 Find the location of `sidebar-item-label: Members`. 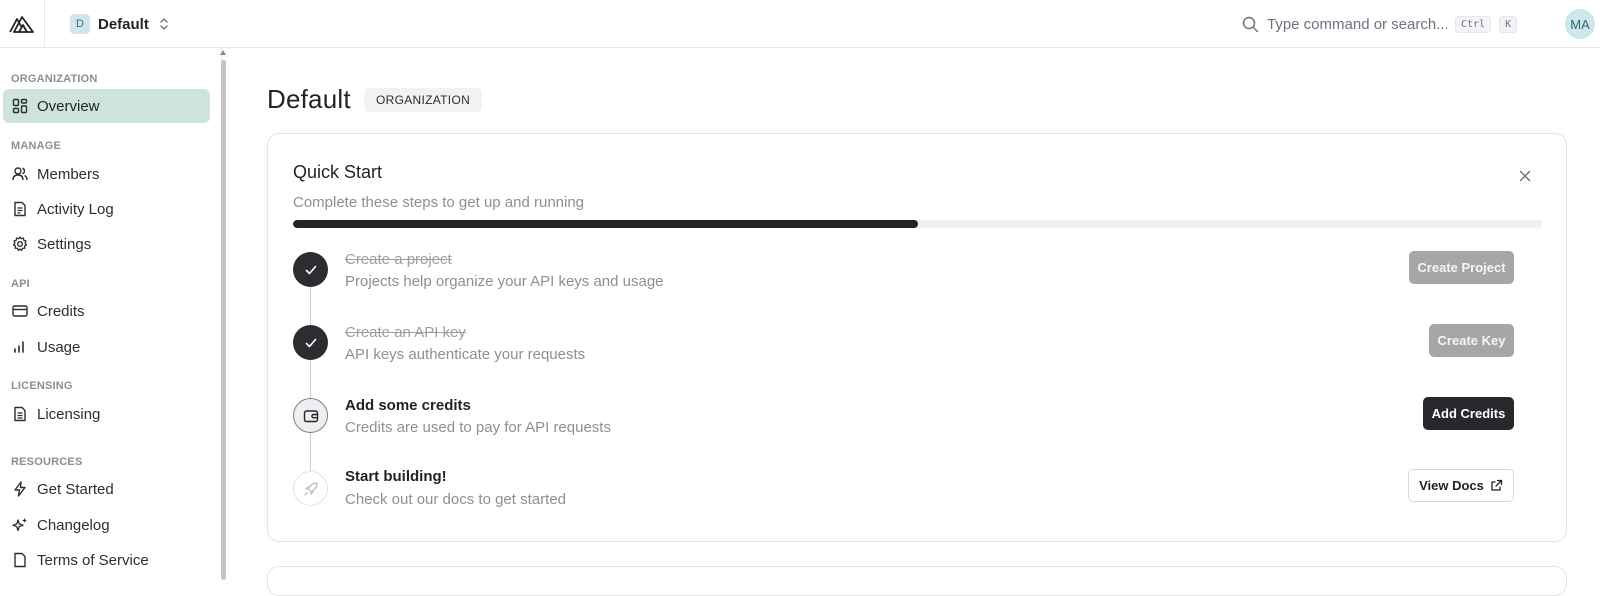

sidebar-item-label: Members is located at coordinates (68, 174).